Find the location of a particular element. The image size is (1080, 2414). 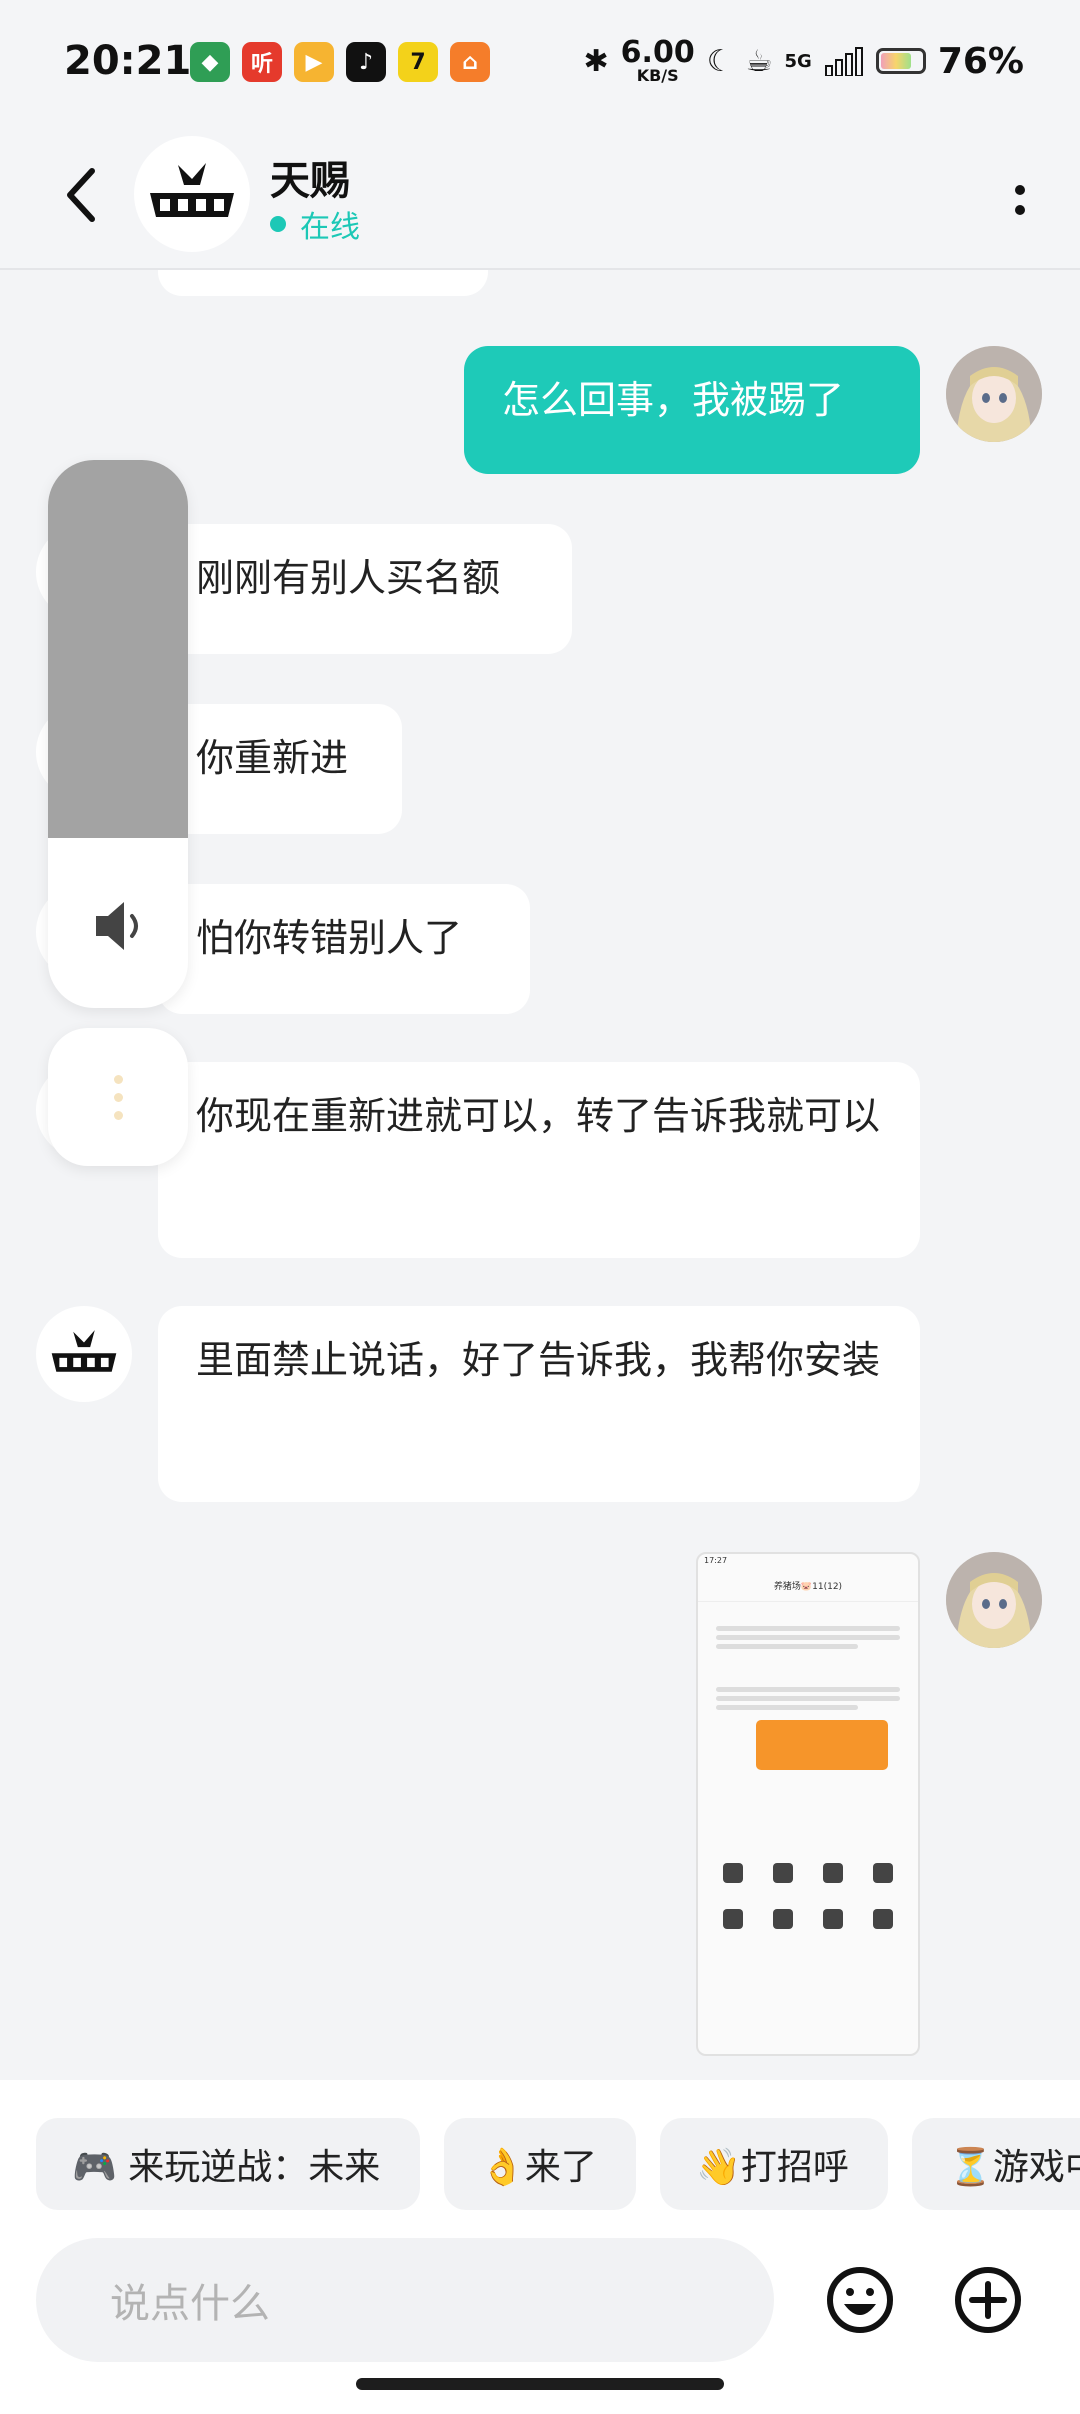

message-bubble: 你重新进 is located at coordinates (280, 769).